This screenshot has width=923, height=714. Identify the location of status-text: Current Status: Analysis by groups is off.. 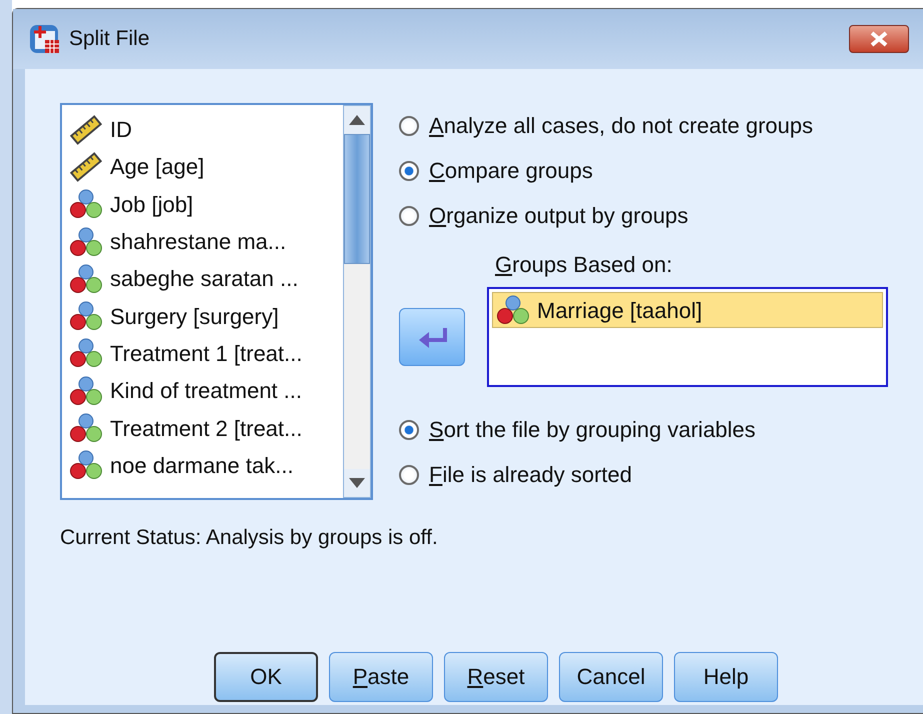
(249, 538).